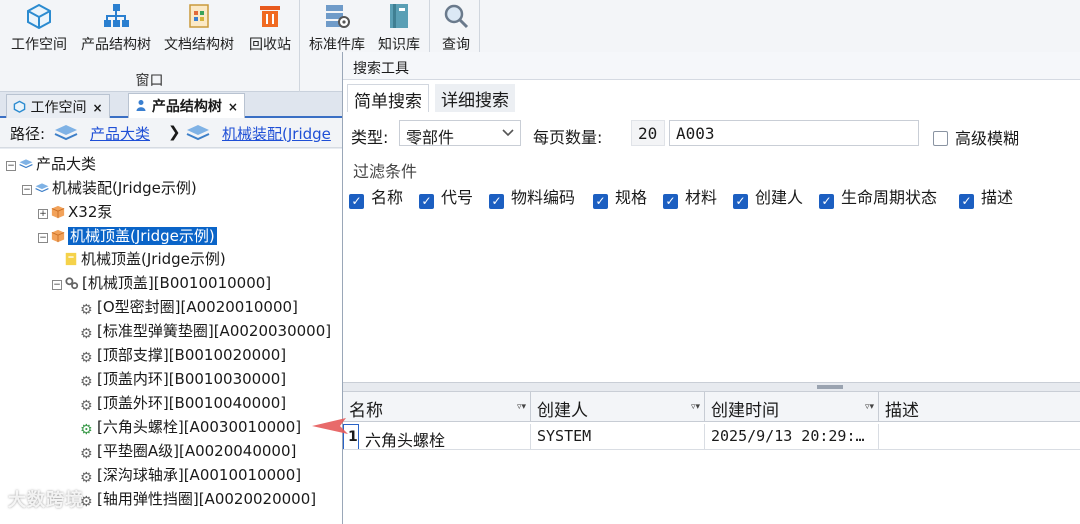 The height and width of the screenshot is (524, 1080). Describe the element at coordinates (190, 475) in the screenshot. I see `tree-node-part: ⚙ [深沟球轴承][A0010010000]` at that location.